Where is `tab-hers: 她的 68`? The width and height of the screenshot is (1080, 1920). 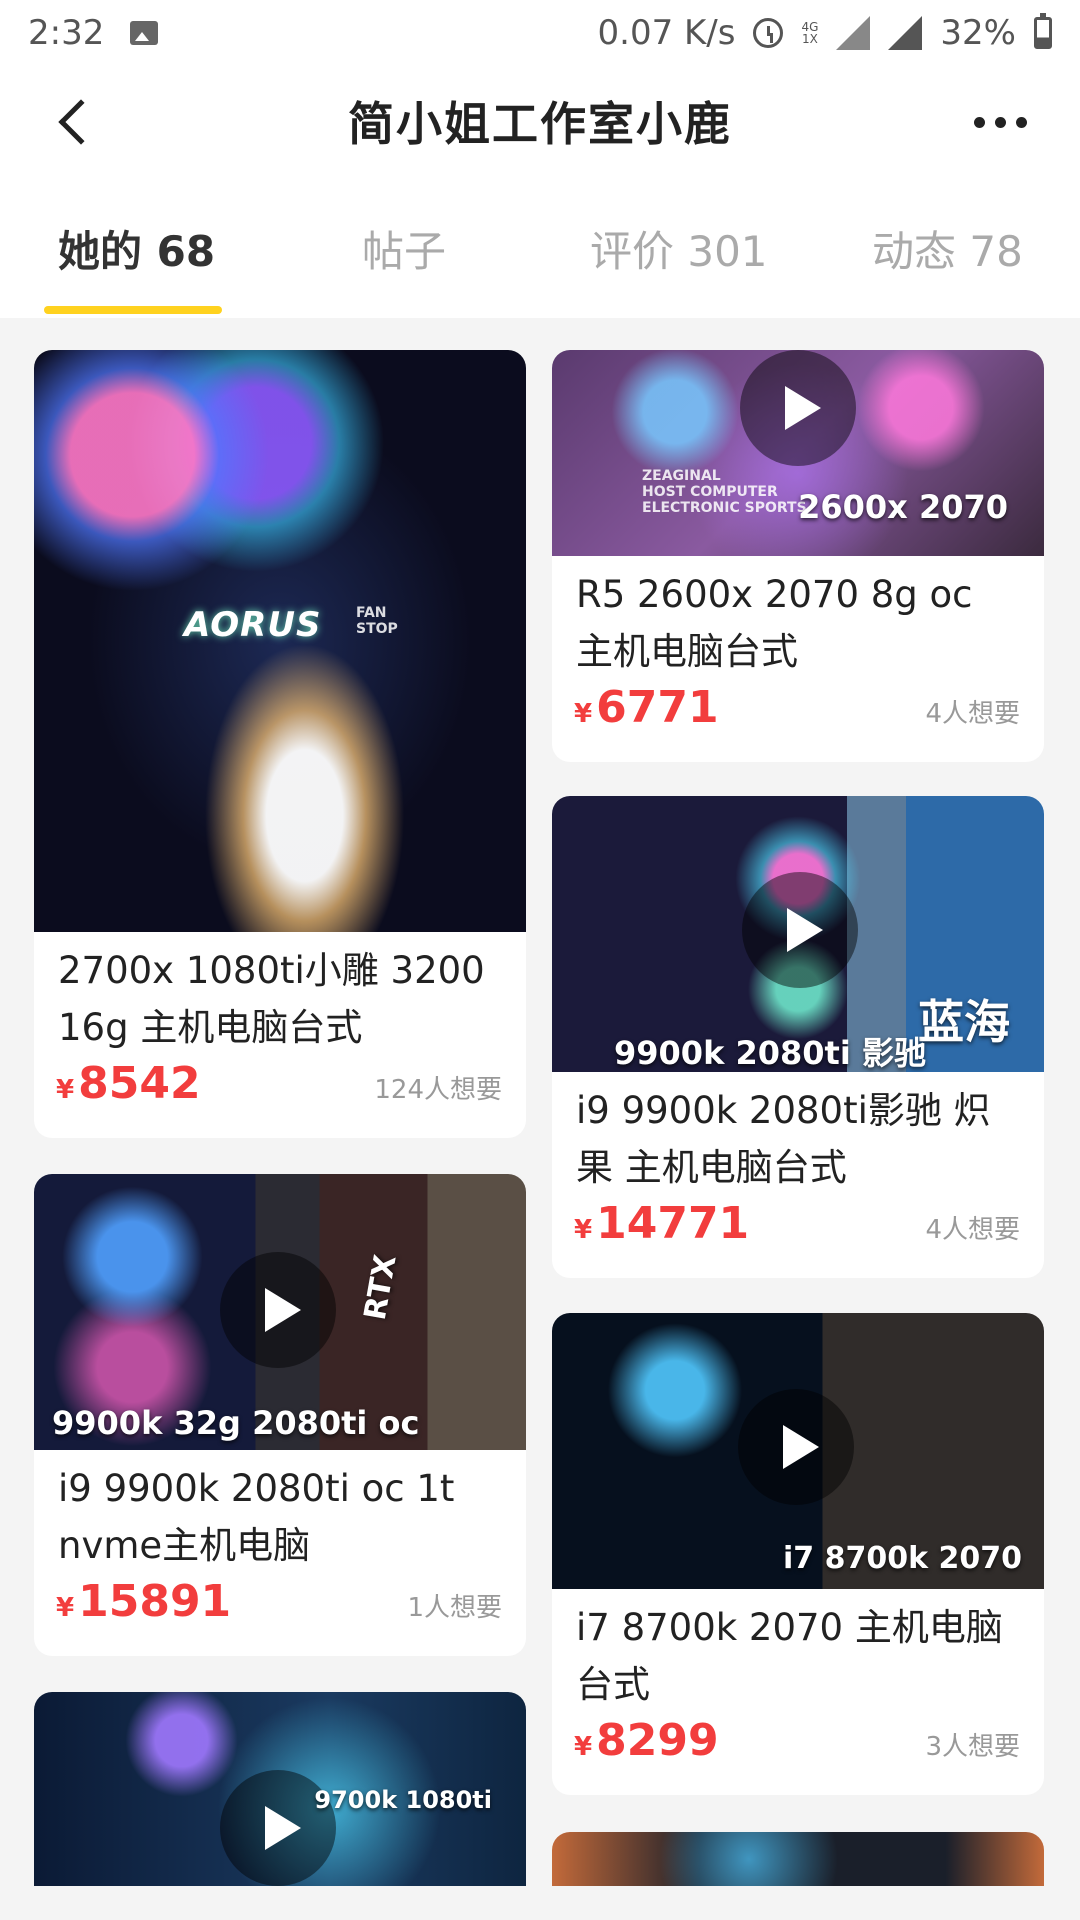
tab-hers: 她的 68 is located at coordinates (136, 248).